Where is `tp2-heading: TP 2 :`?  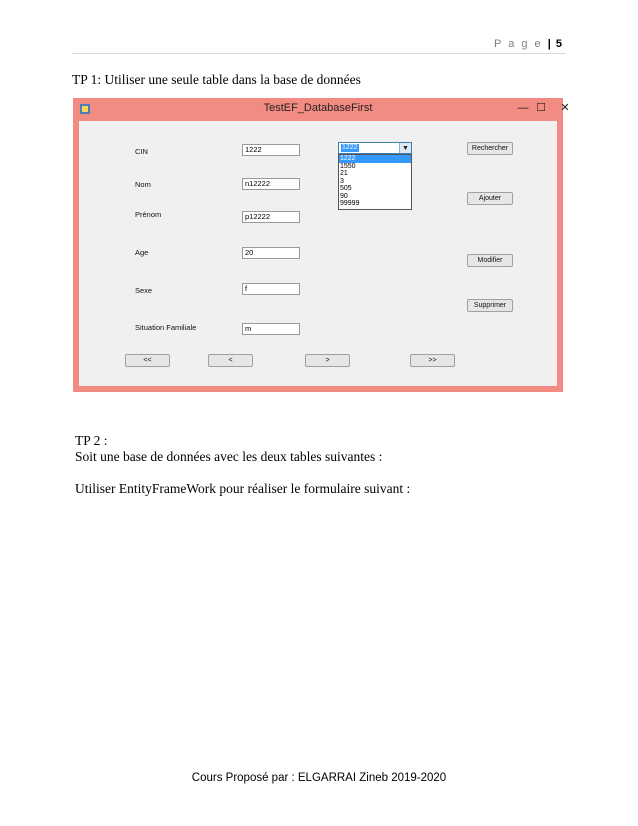 tp2-heading: TP 2 : is located at coordinates (91, 440).